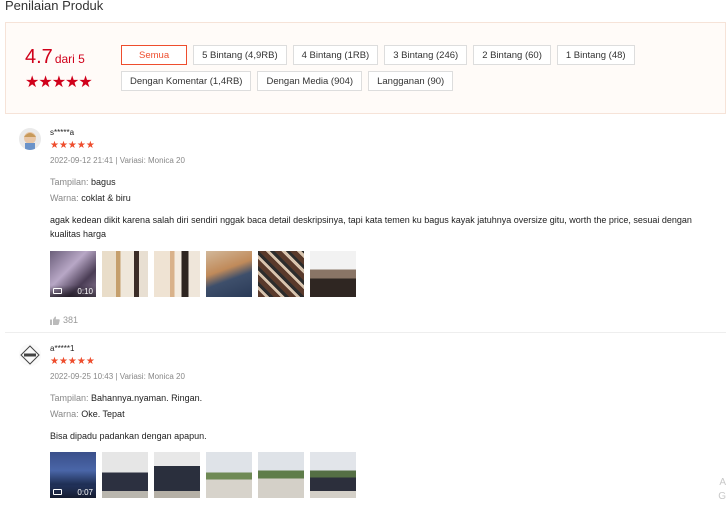  What do you see at coordinates (85, 492) in the screenshot?
I see `video-duration: 0:07` at bounding box center [85, 492].